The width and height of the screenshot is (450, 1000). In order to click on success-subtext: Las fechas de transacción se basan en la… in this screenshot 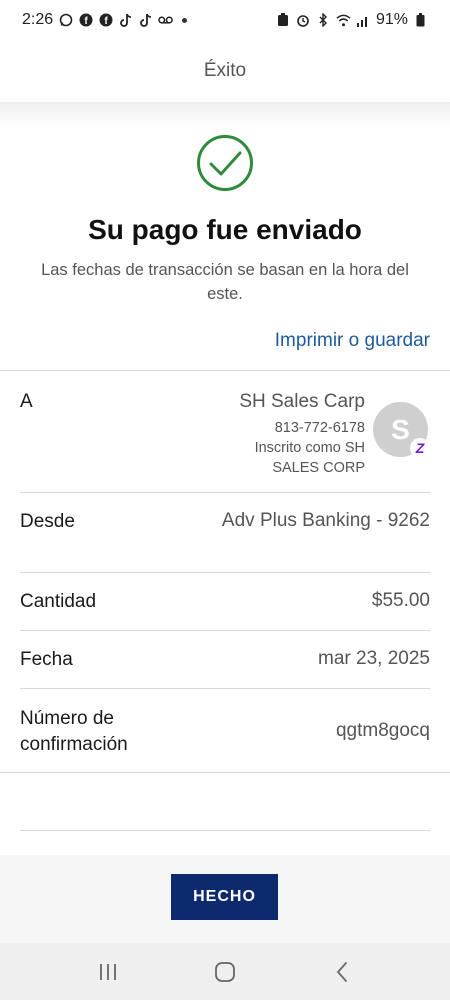, I will do `click(225, 282)`.